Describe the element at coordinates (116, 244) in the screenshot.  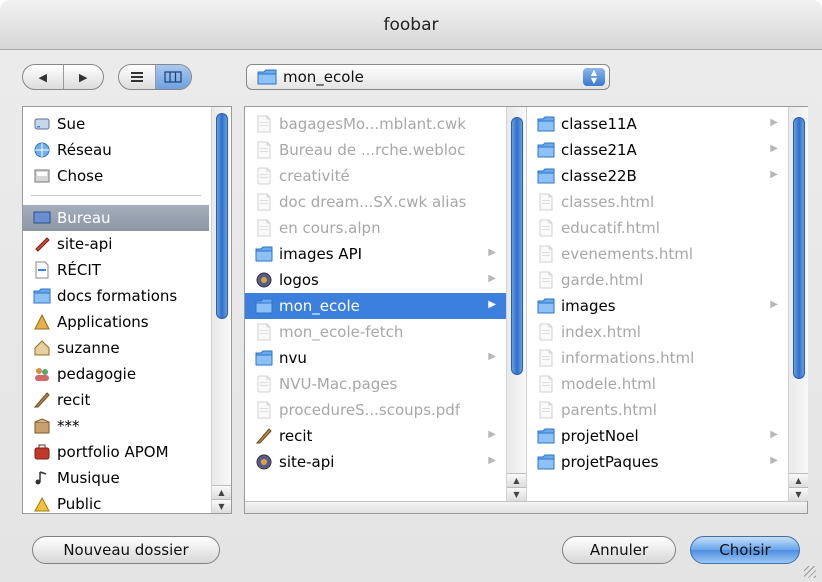
I see `list-item-site-api: site-api` at that location.